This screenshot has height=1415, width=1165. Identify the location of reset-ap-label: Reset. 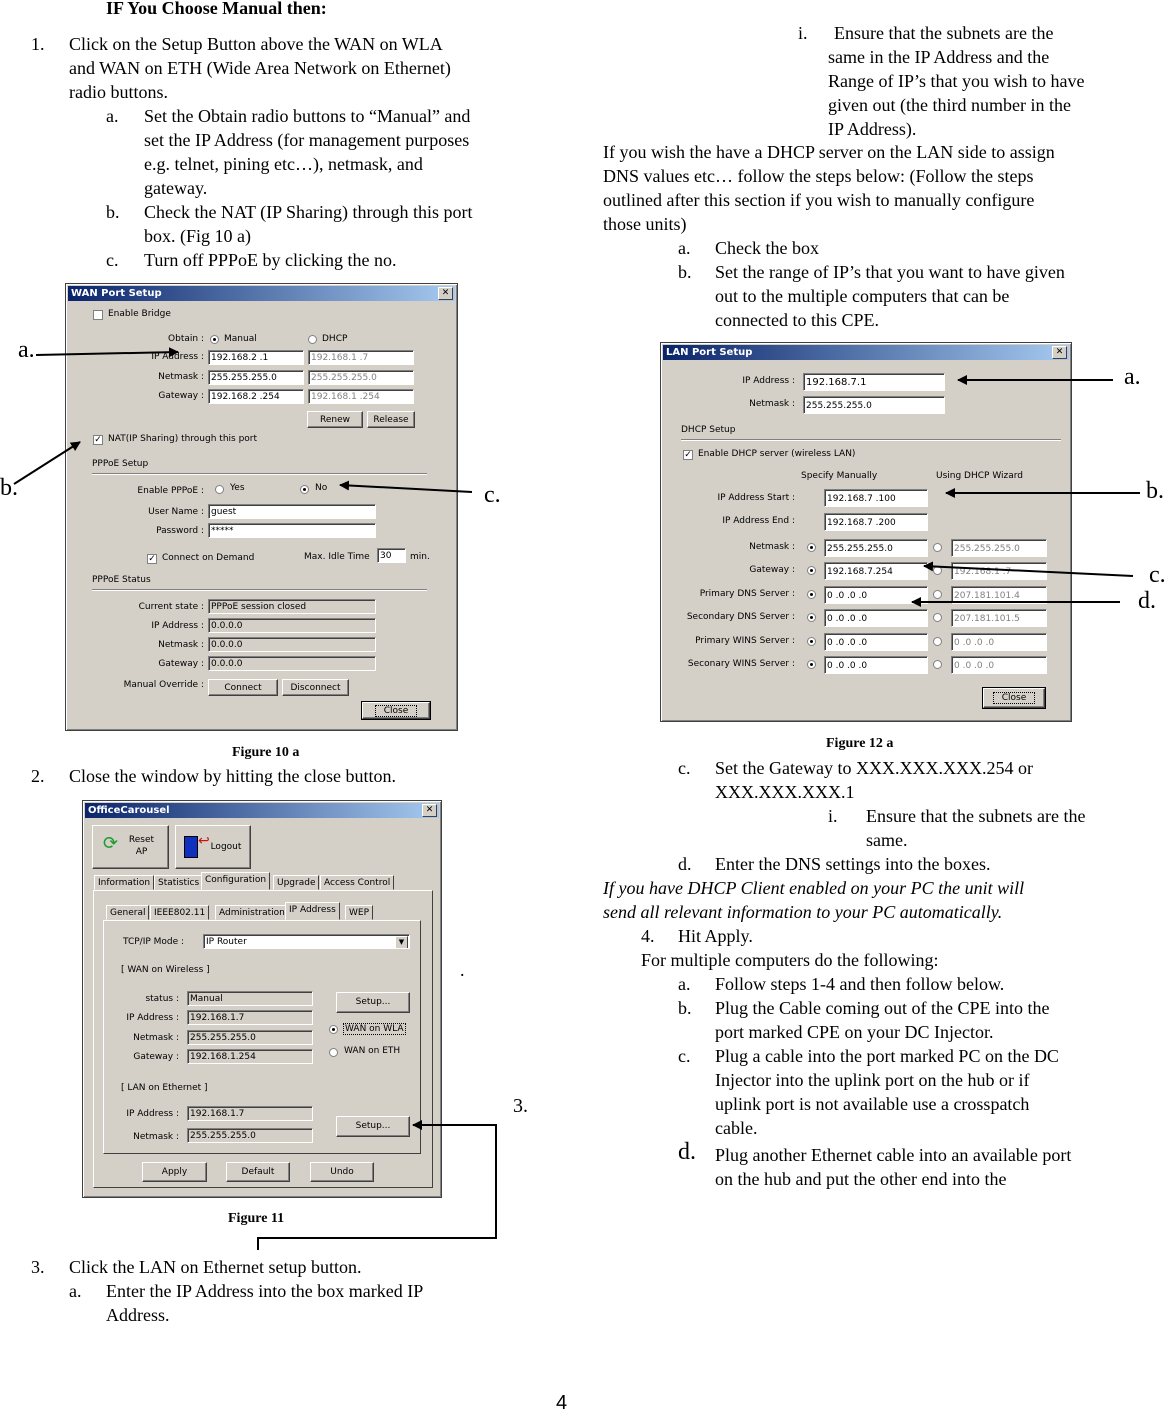
(141, 840).